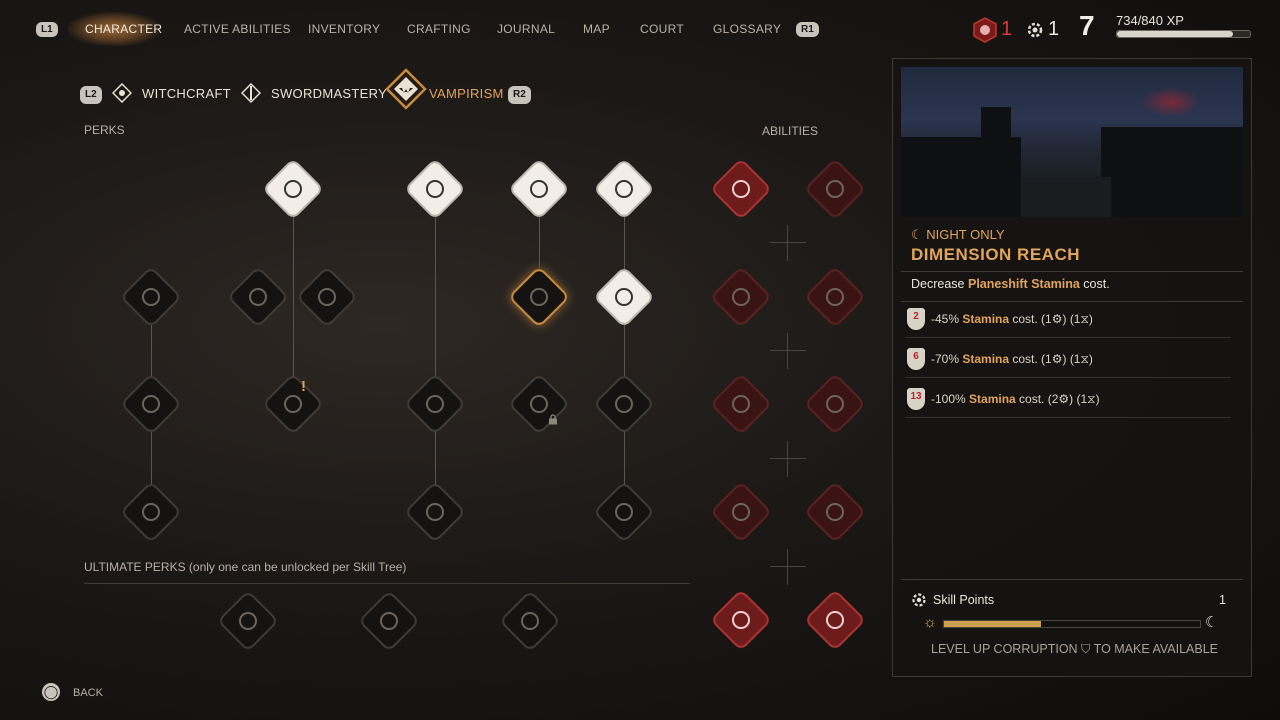 Image resolution: width=1280 pixels, height=720 pixels. What do you see at coordinates (251, 93) in the screenshot?
I see `swordmastery-icon` at bounding box center [251, 93].